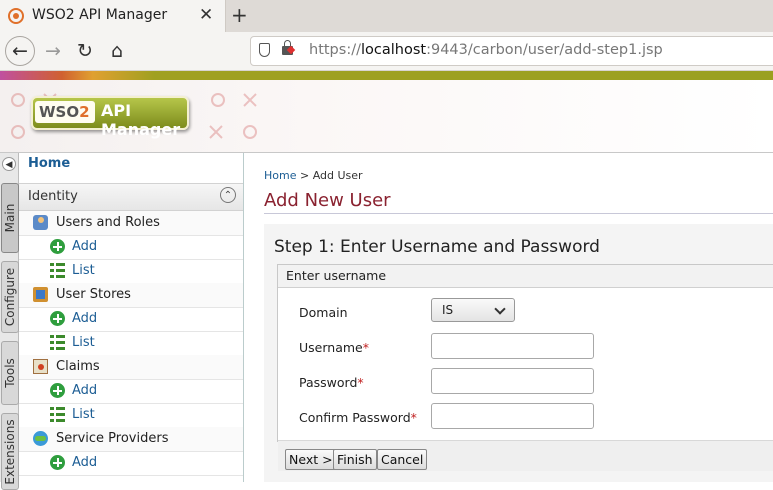 The height and width of the screenshot is (490, 773). Describe the element at coordinates (10, 373) in the screenshot. I see `tab-tools: Tools` at that location.